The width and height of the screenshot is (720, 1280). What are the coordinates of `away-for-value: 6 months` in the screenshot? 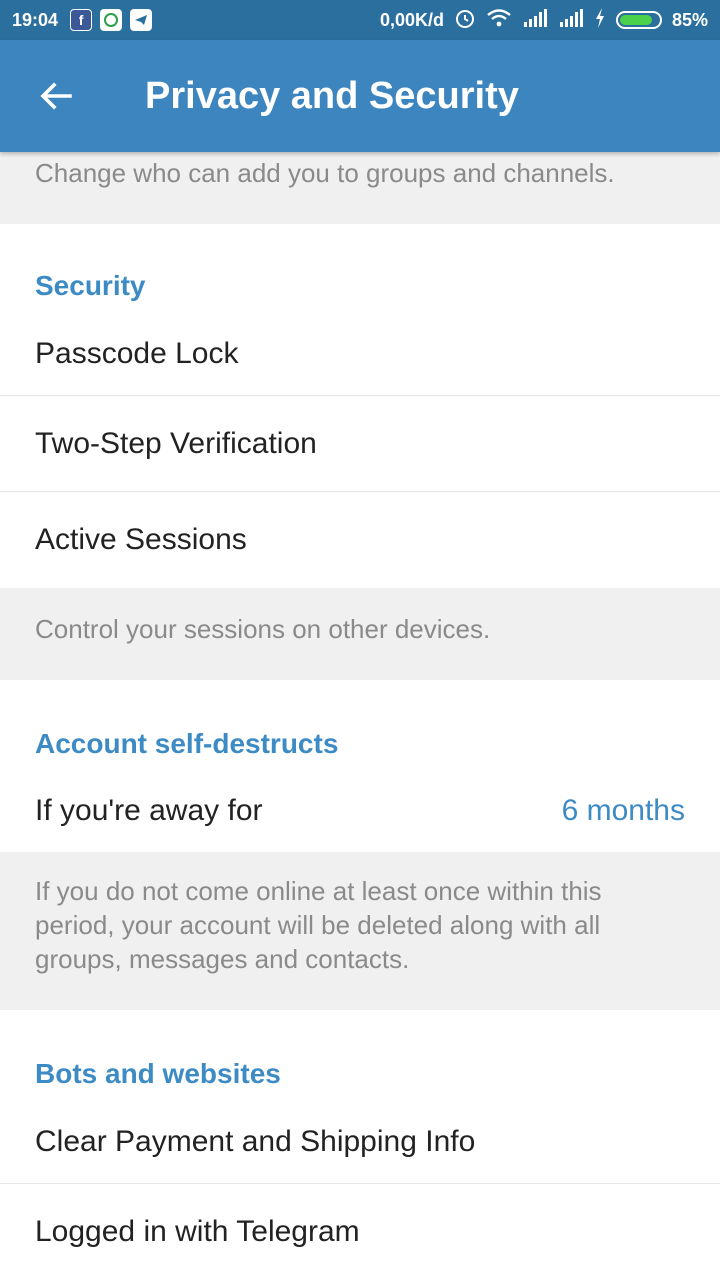 It's located at (623, 810).